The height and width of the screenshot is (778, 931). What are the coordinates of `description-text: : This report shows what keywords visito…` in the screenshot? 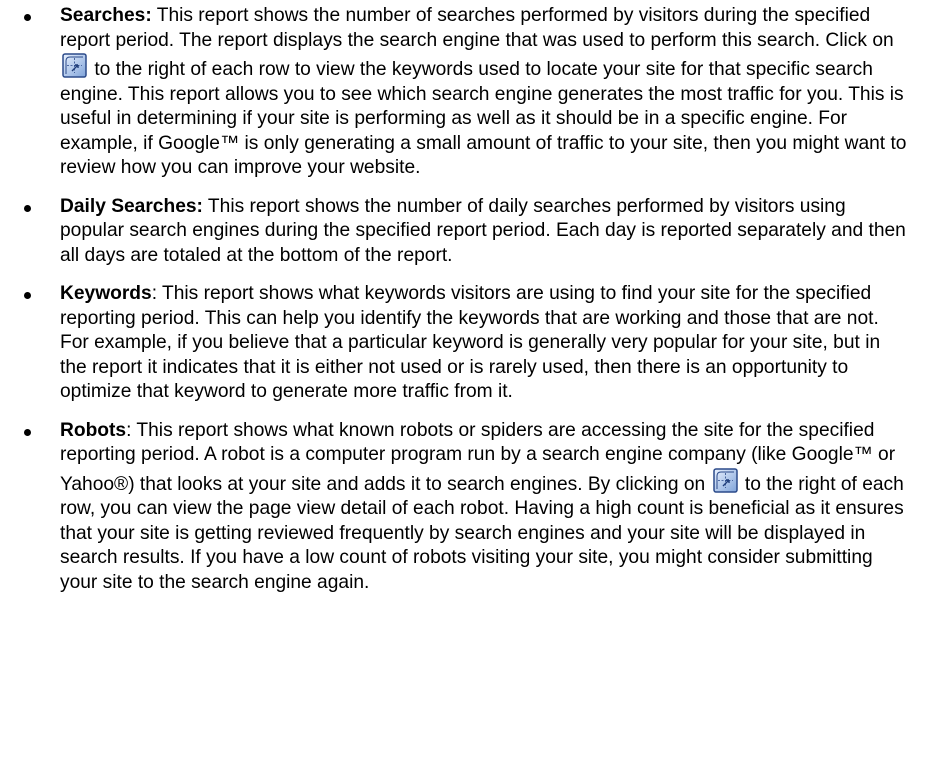 It's located at (470, 342).